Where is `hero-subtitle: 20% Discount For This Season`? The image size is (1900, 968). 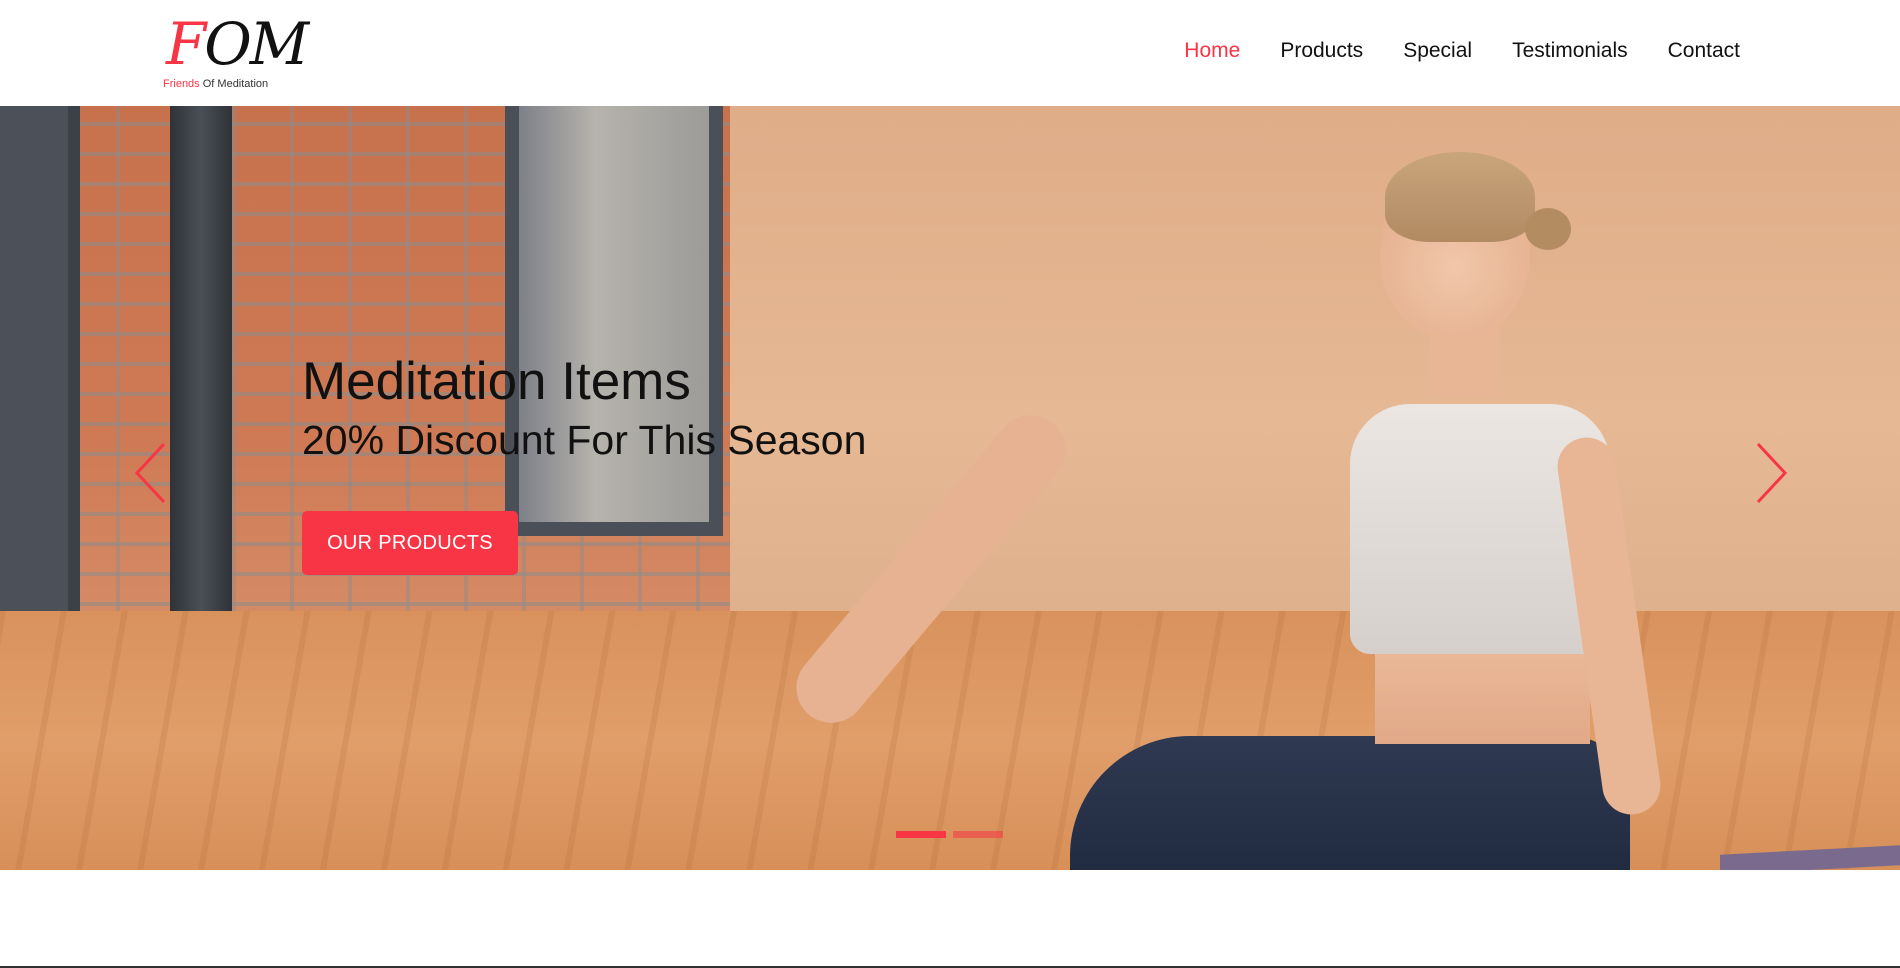
hero-subtitle: 20% Discount For This Season is located at coordinates (584, 440).